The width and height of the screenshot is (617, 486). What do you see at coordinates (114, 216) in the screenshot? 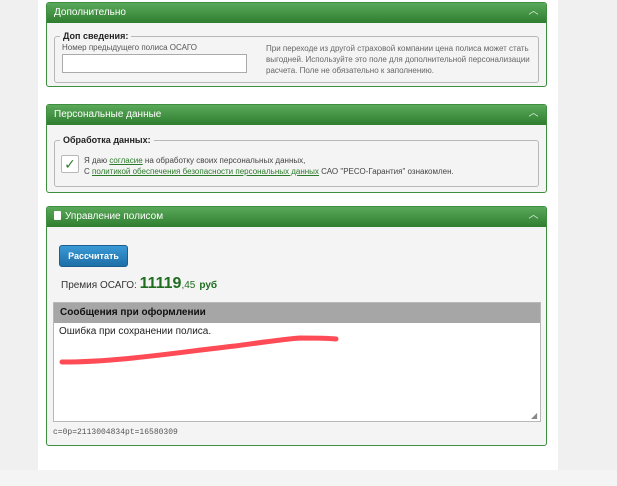
I see `policy-management-panel-title: Управление полисом` at bounding box center [114, 216].